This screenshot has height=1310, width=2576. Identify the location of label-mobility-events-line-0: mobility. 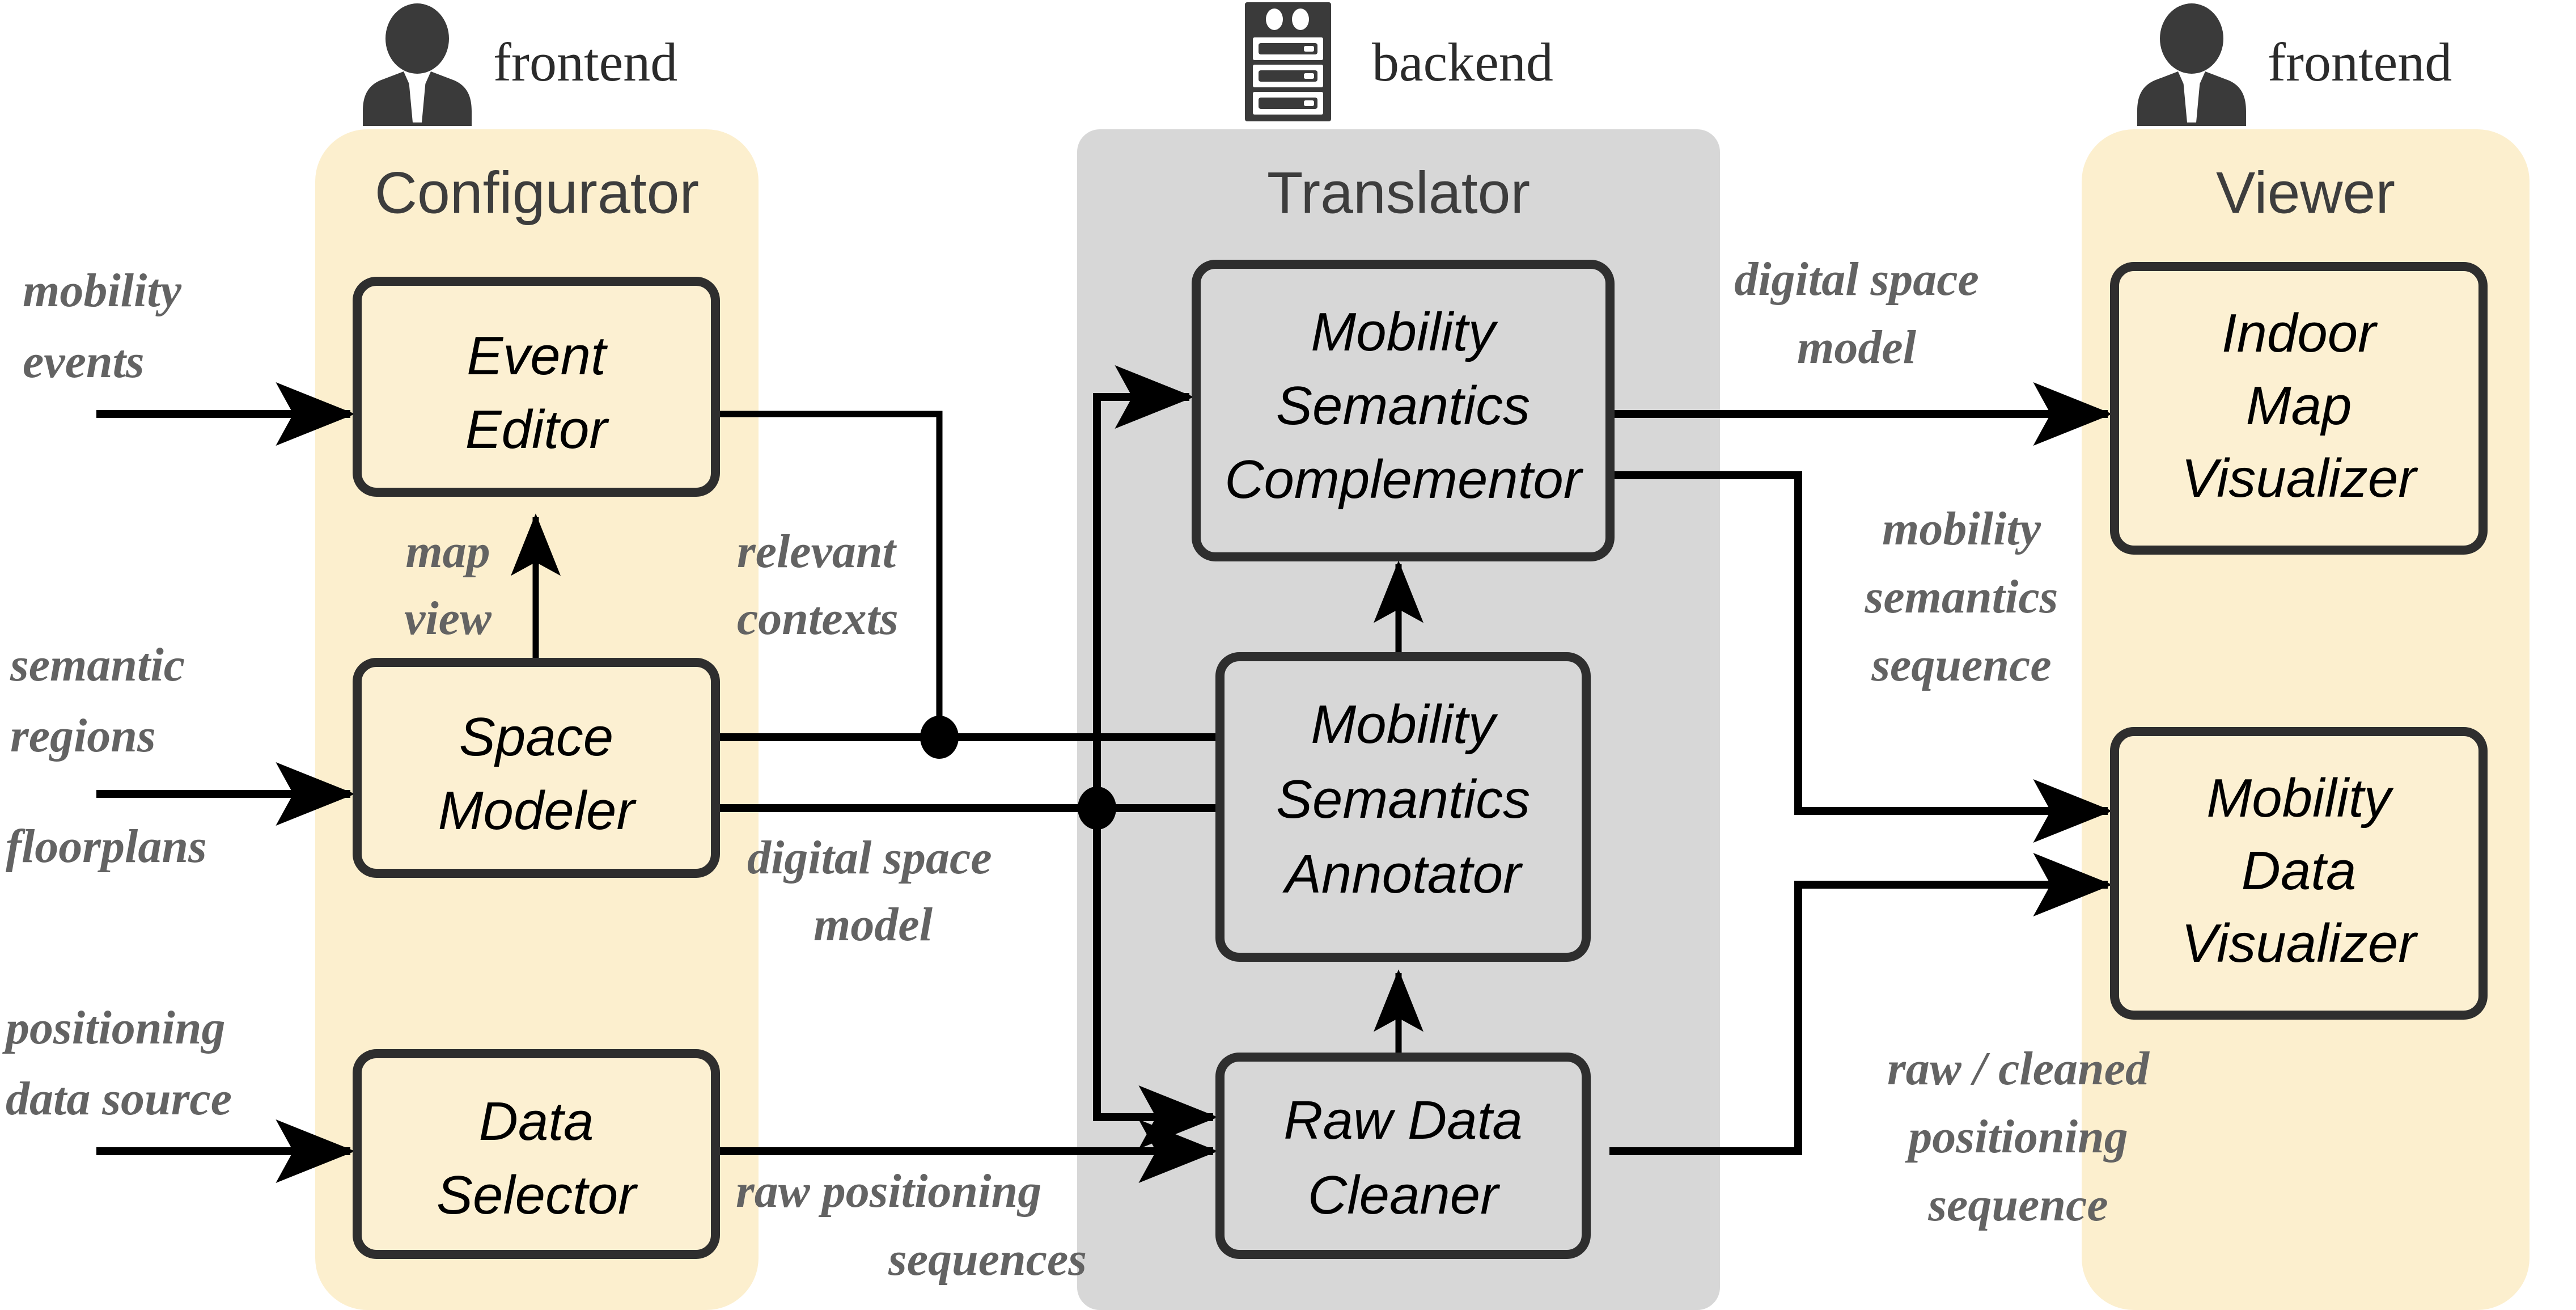
(102, 290).